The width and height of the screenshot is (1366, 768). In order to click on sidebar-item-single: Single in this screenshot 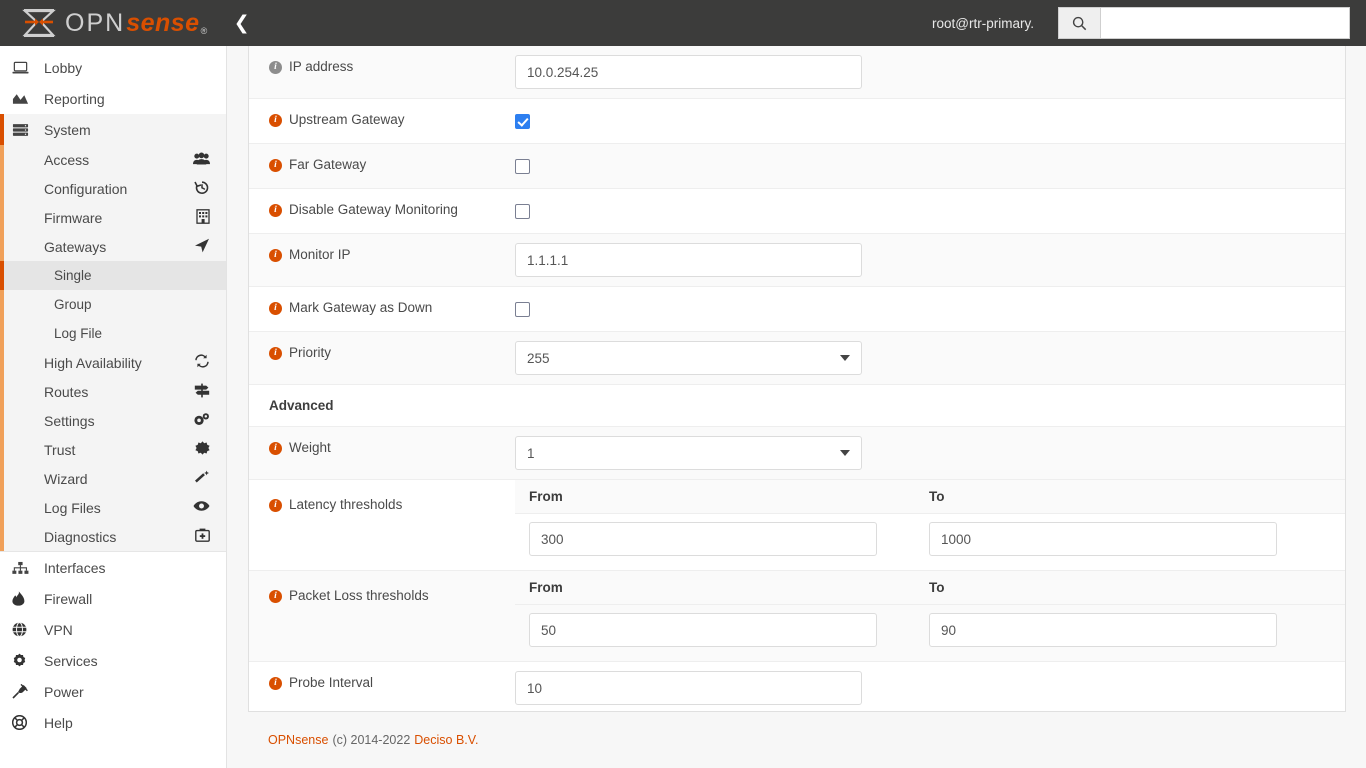, I will do `click(113, 275)`.